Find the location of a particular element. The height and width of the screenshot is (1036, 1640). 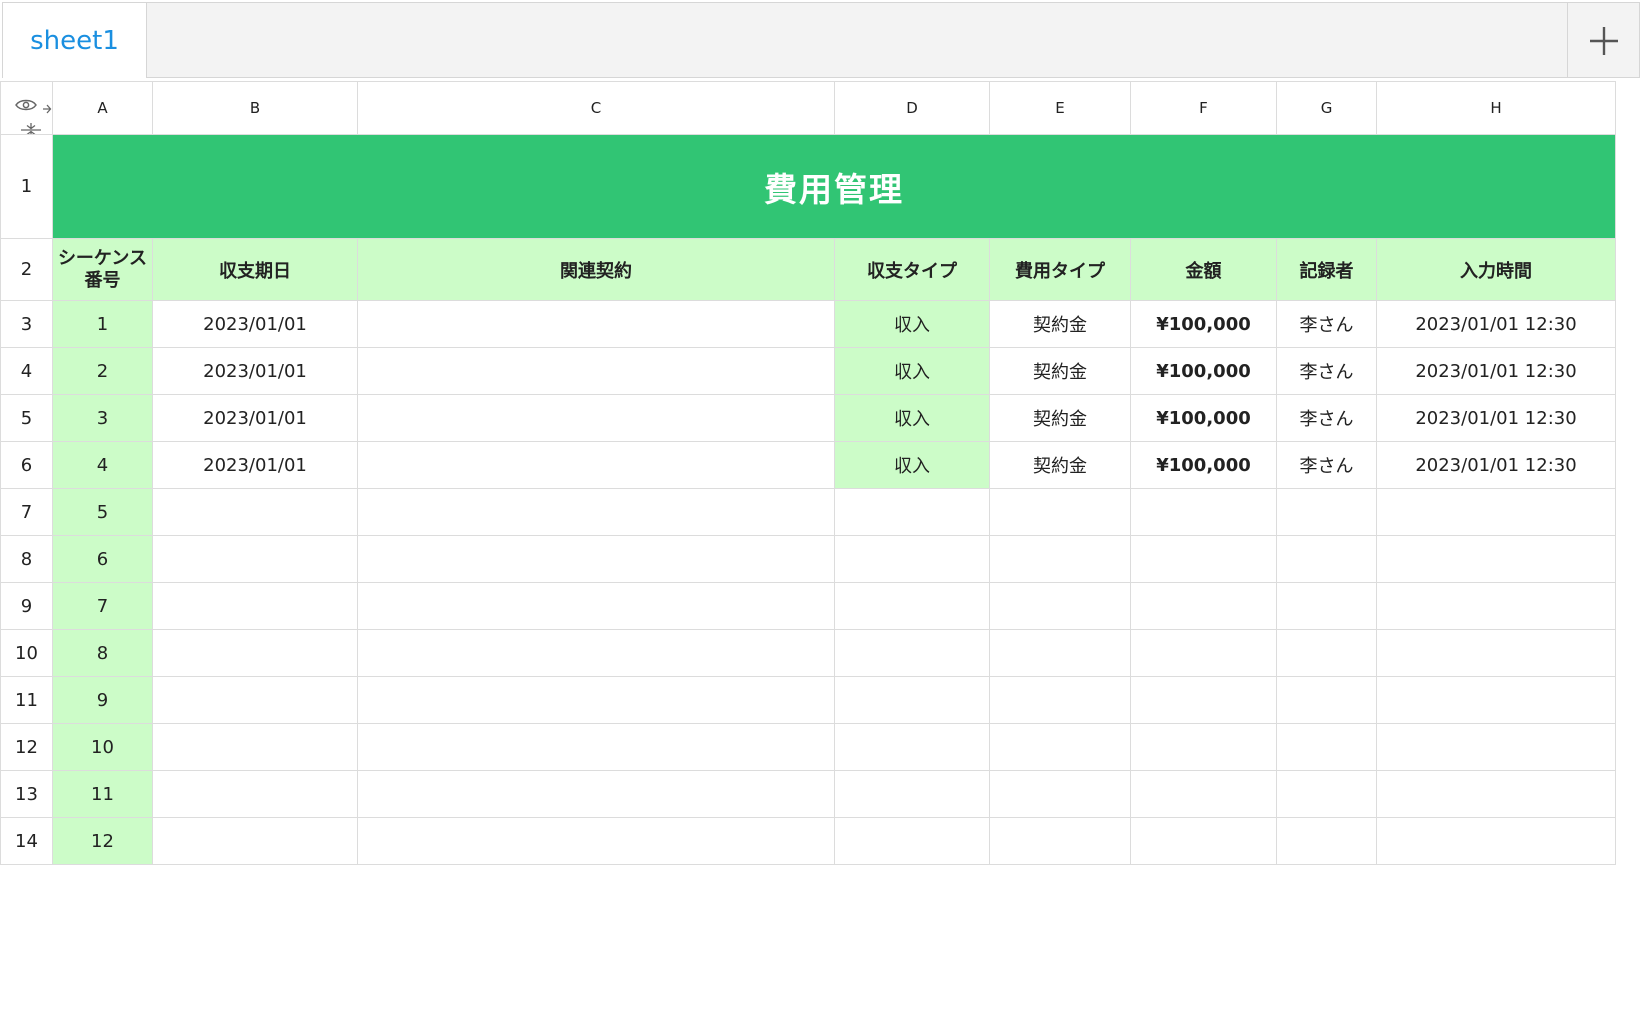

cell-seq: 6 is located at coordinates (102, 559).